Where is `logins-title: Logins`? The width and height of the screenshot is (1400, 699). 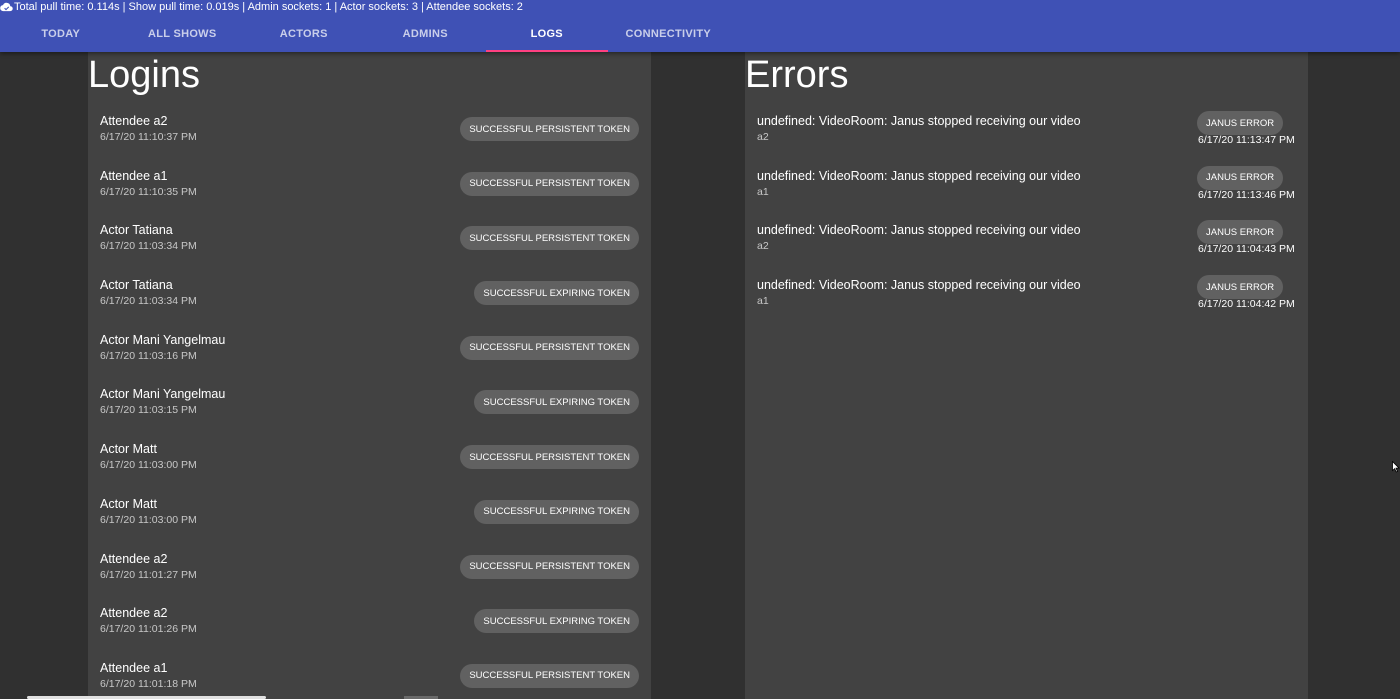
logins-title: Logins is located at coordinates (144, 75).